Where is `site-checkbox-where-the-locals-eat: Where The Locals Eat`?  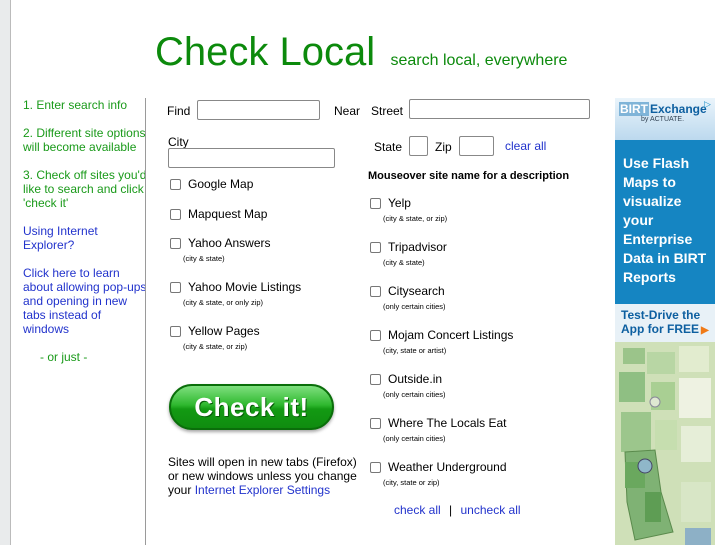
site-checkbox-where-the-locals-eat: Where The Locals Eat is located at coordinates (438, 423).